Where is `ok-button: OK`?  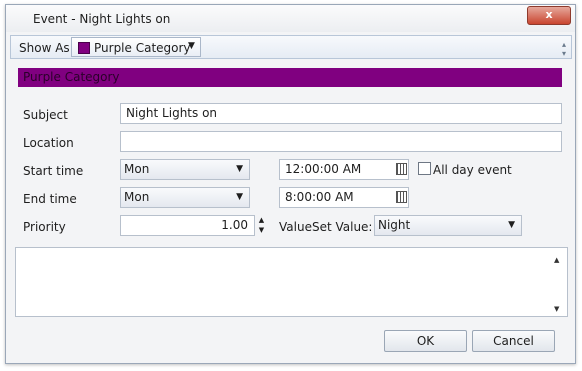 ok-button: OK is located at coordinates (425, 341).